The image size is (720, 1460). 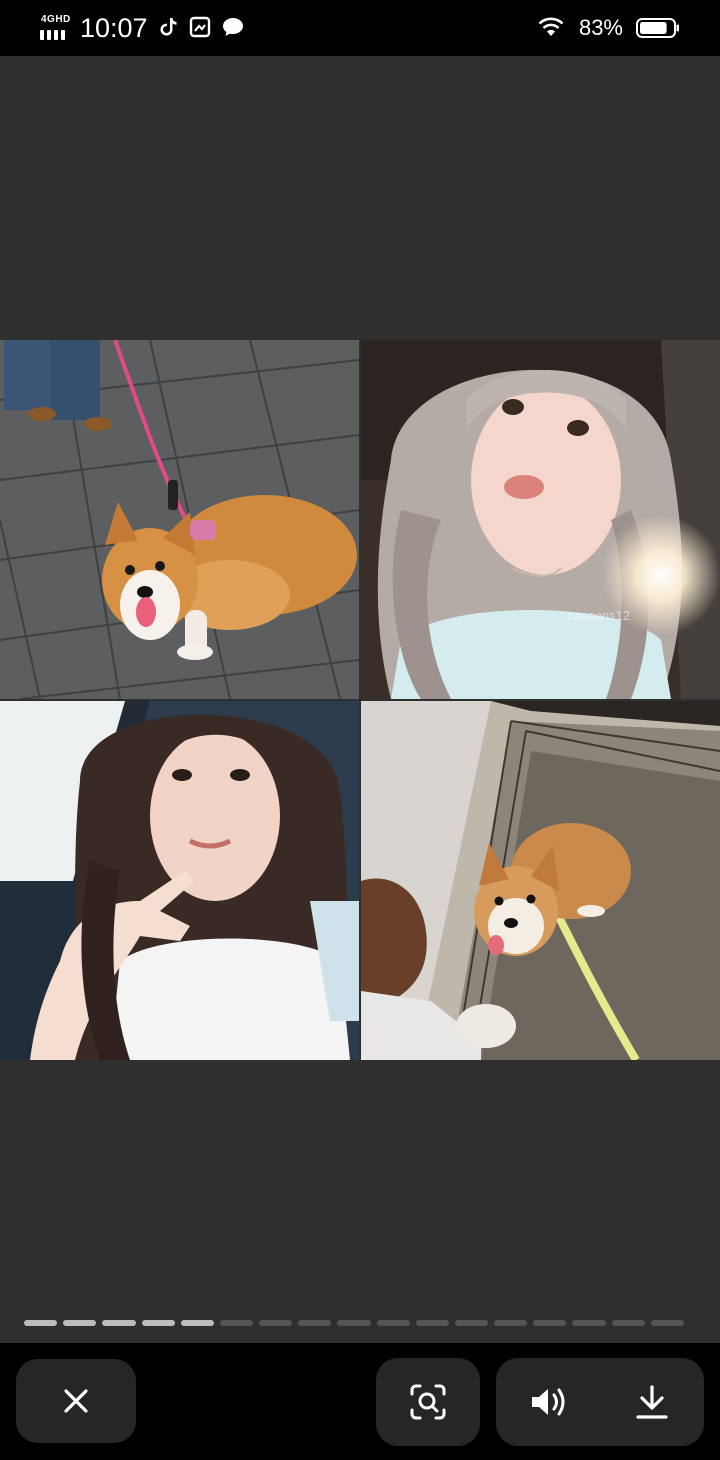 I want to click on wifi-icon, so click(x=551, y=26).